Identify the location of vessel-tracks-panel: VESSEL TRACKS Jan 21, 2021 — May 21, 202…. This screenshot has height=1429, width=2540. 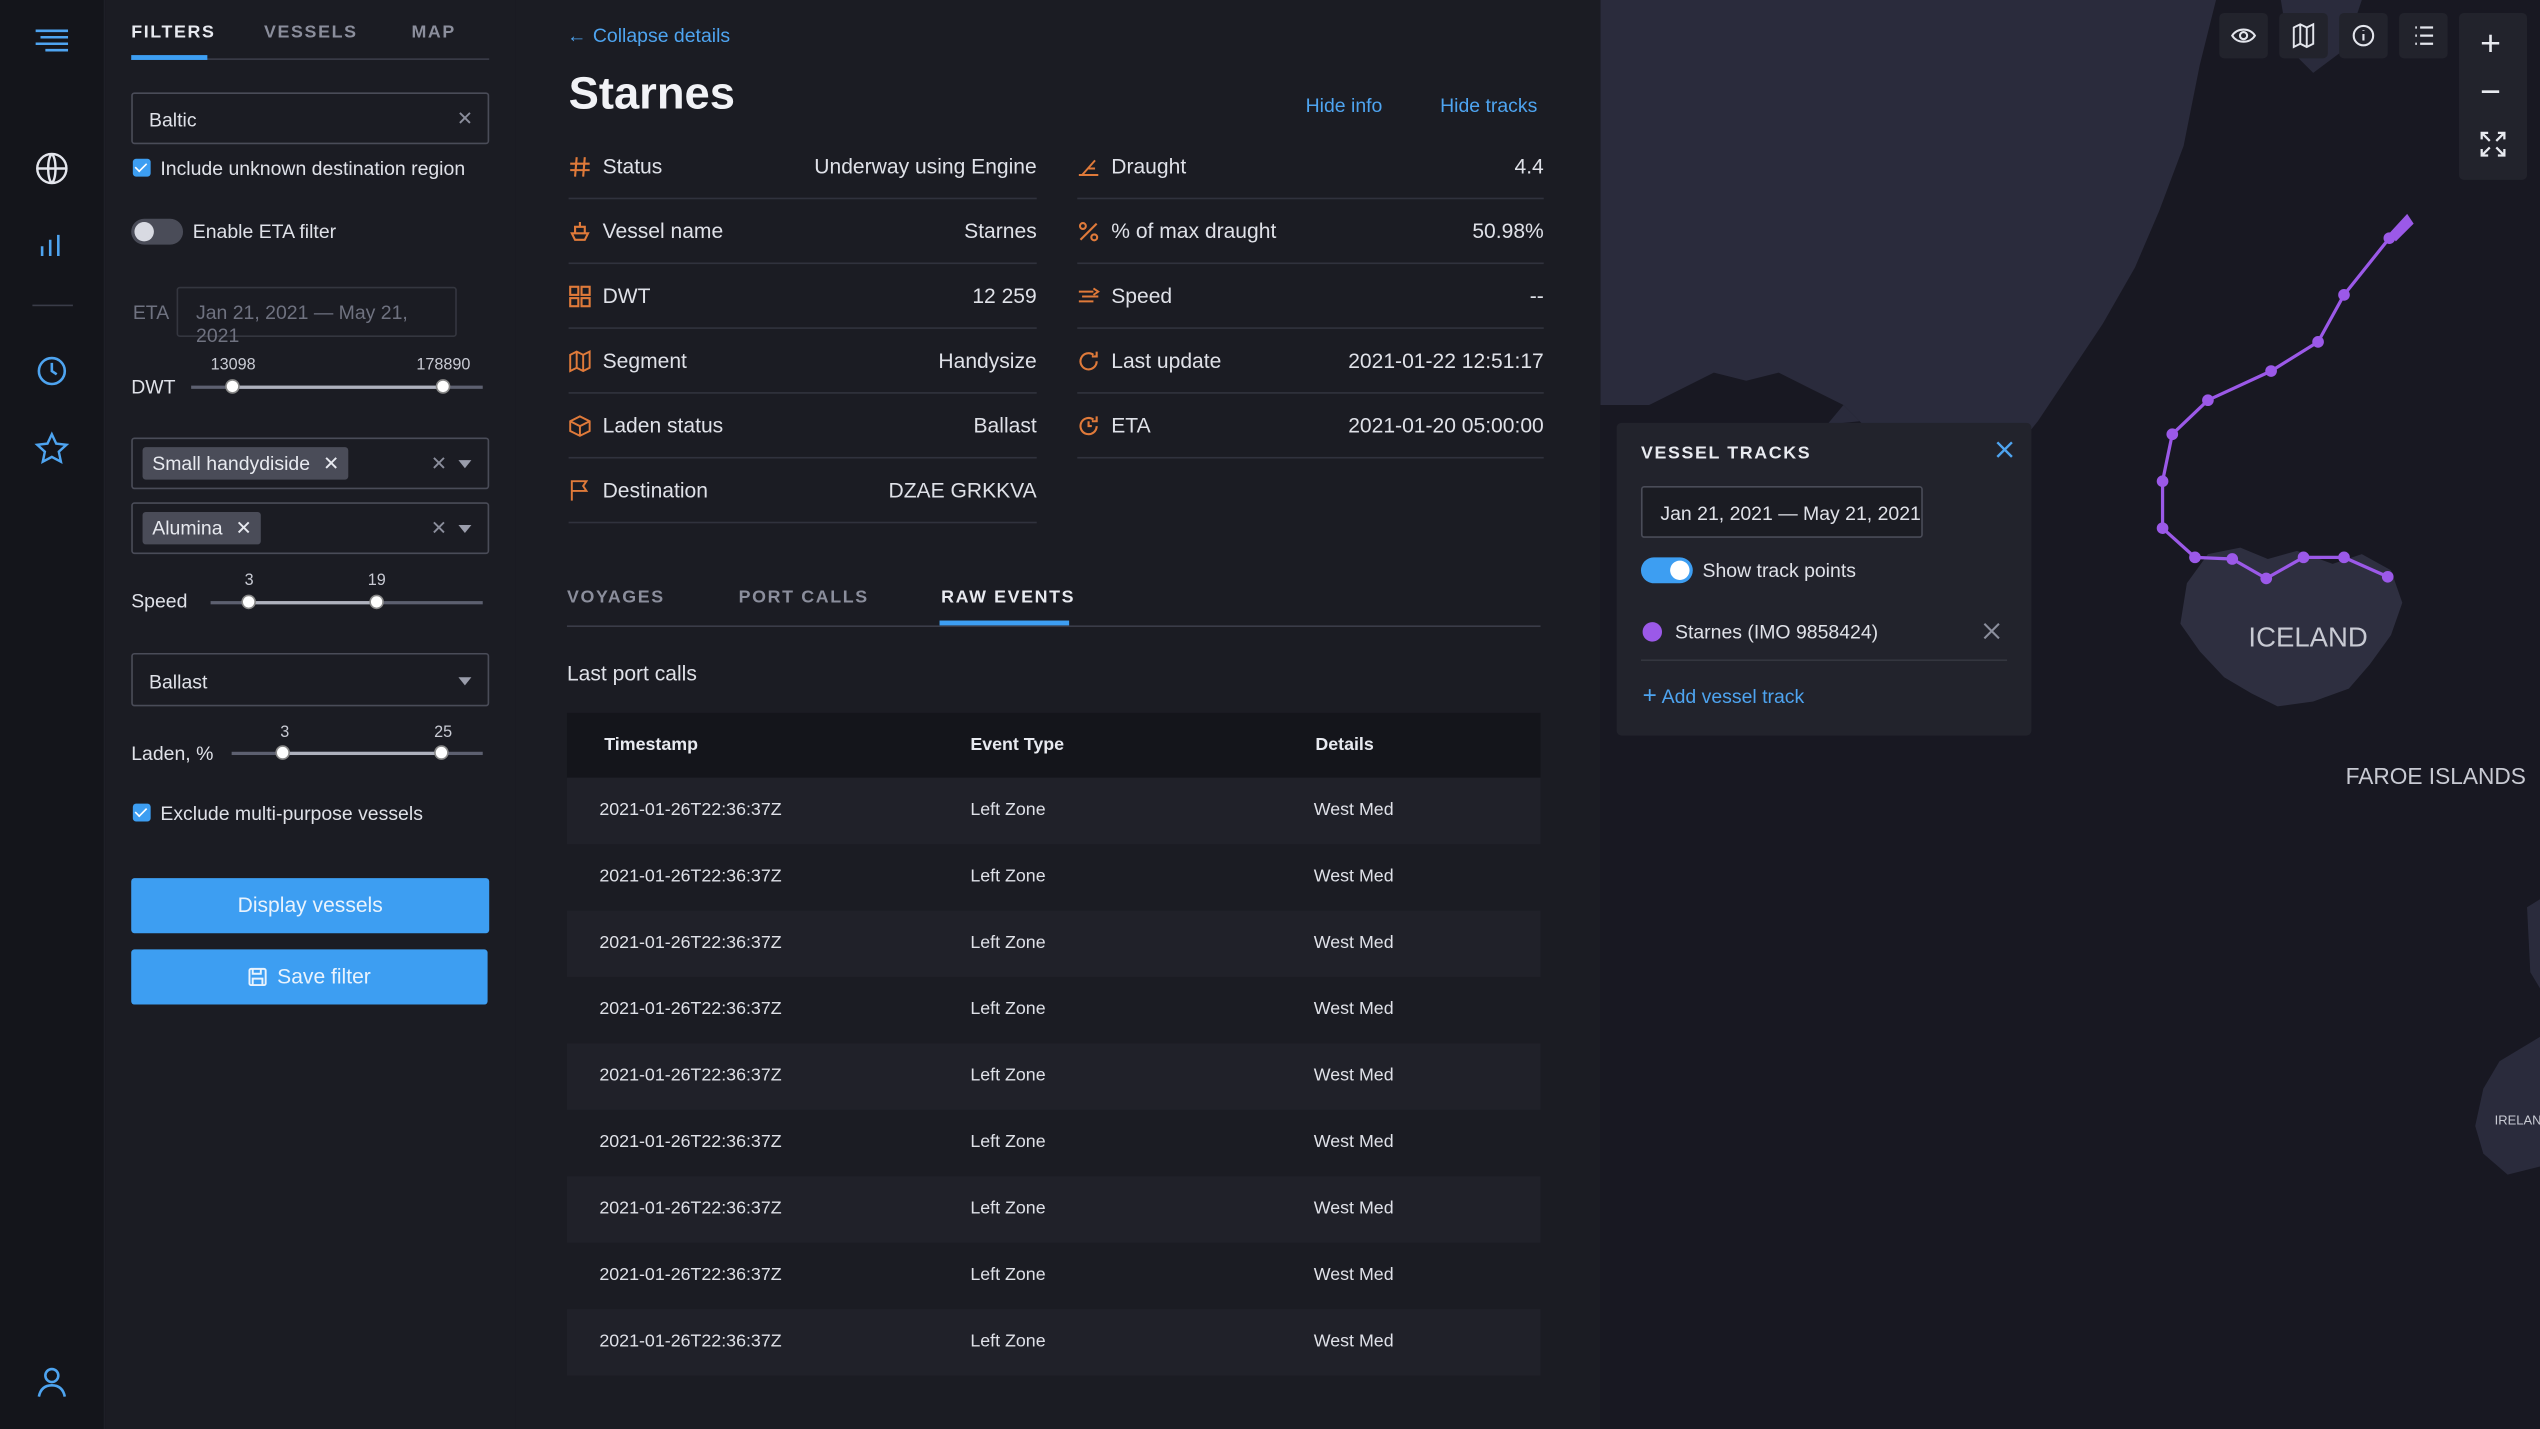
(1824, 579).